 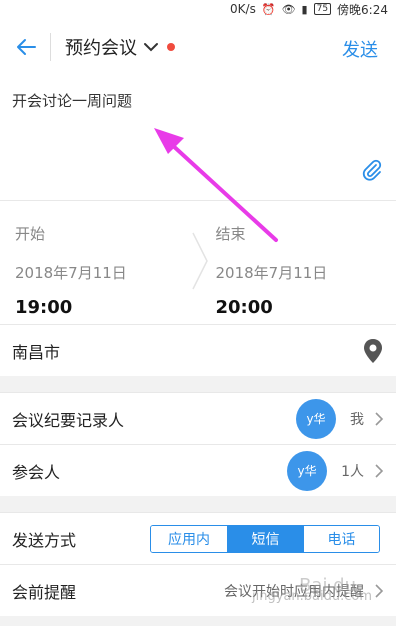 What do you see at coordinates (244, 307) in the screenshot?
I see `end-time: 20:00` at bounding box center [244, 307].